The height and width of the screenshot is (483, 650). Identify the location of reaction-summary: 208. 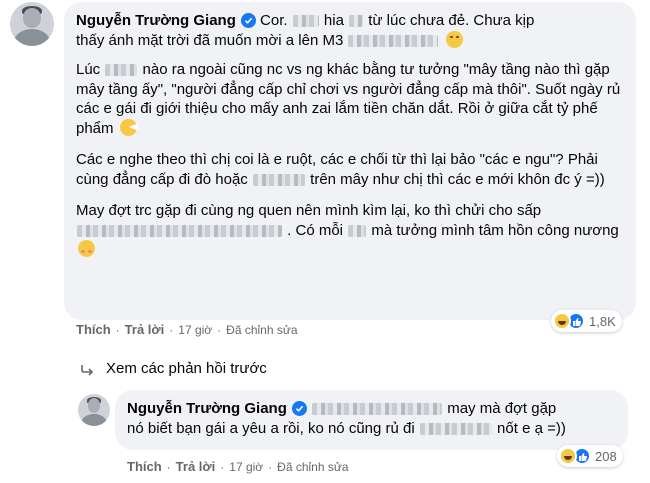
(590, 456).